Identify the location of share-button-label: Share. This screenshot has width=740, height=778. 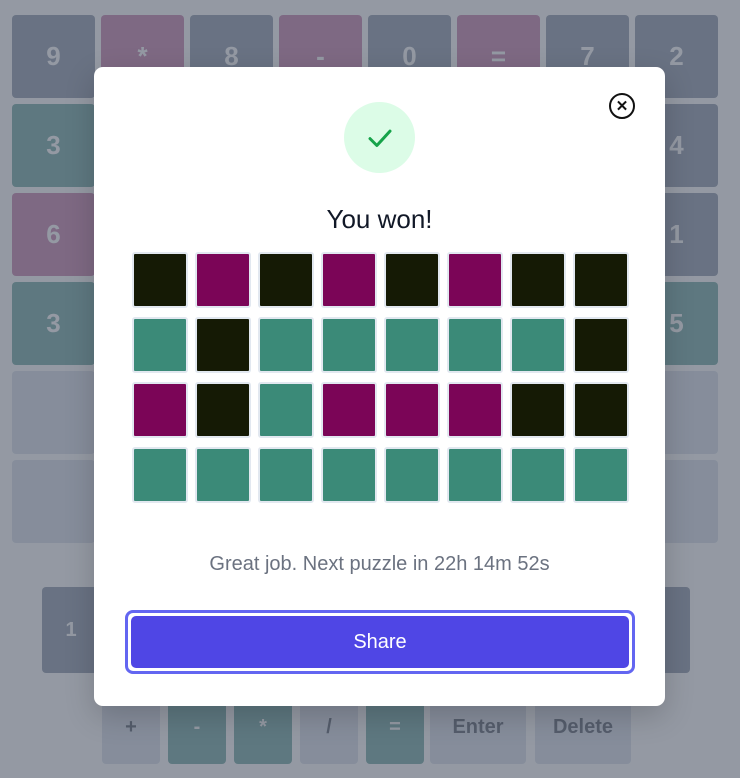
(380, 642).